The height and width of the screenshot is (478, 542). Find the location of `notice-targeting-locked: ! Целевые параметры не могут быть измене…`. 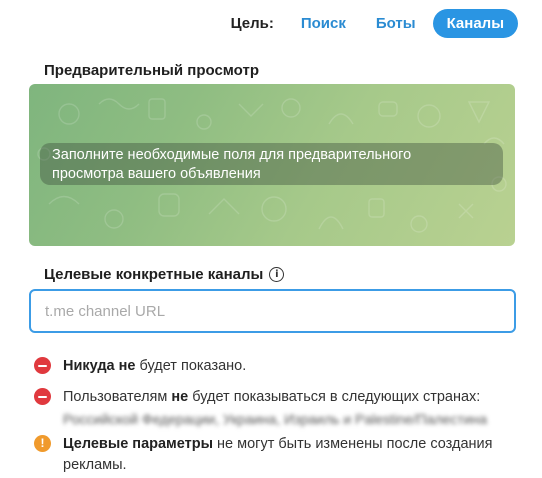

notice-targeting-locked: ! Целевые параметры не могут быть измене… is located at coordinates (278, 455).